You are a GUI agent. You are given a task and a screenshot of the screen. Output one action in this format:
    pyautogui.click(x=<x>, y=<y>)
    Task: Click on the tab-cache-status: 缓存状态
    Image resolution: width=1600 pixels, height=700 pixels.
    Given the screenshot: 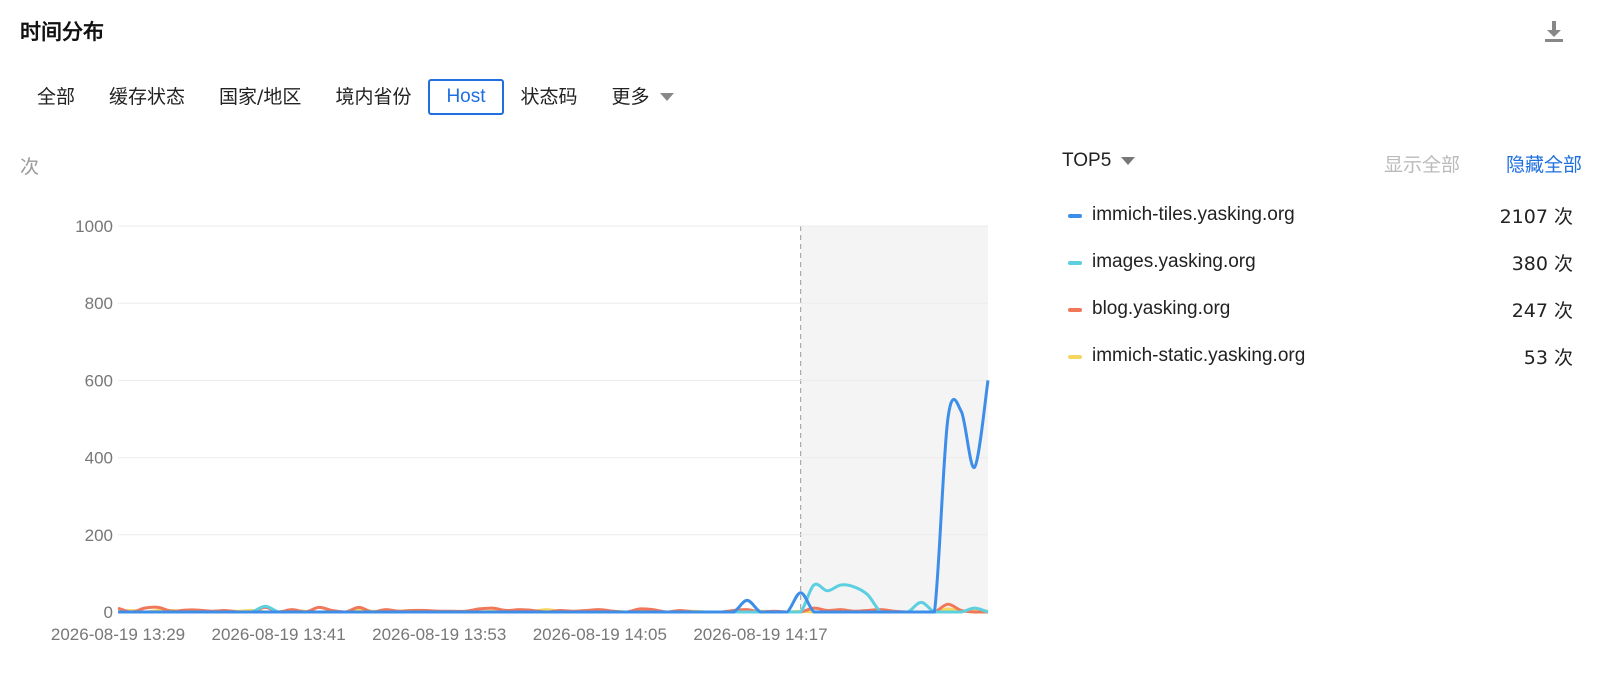 What is the action you would take?
    pyautogui.click(x=147, y=97)
    